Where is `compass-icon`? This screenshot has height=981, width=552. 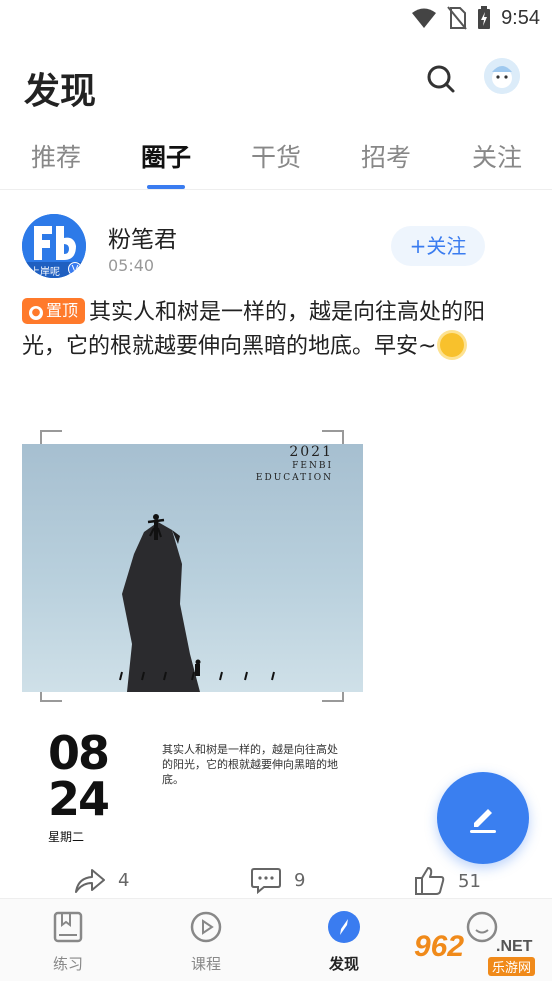
compass-icon is located at coordinates (344, 927).